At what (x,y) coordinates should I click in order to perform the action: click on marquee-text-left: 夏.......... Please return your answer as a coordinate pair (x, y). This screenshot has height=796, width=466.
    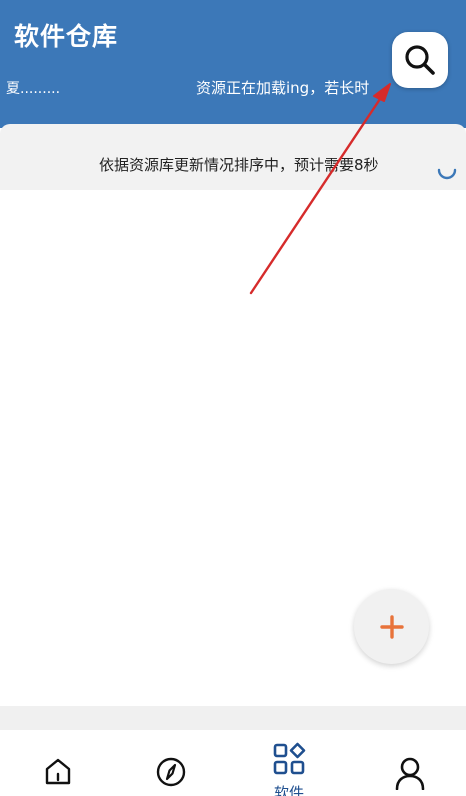
    Looking at the image, I should click on (33, 89).